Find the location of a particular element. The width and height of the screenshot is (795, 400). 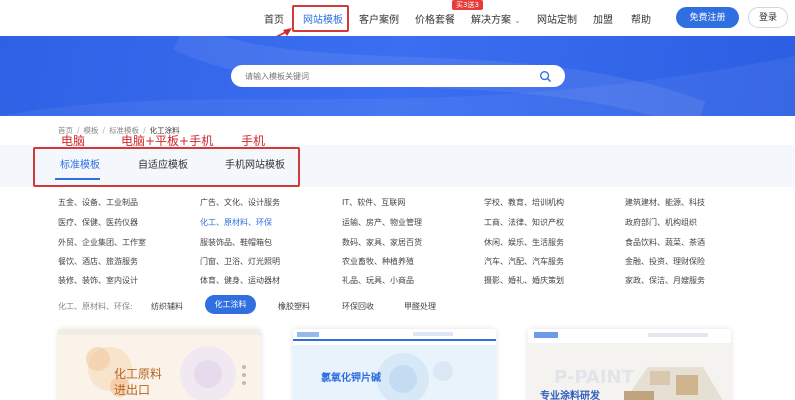

category-link: 学校、教育、培训机构 is located at coordinates (524, 202).